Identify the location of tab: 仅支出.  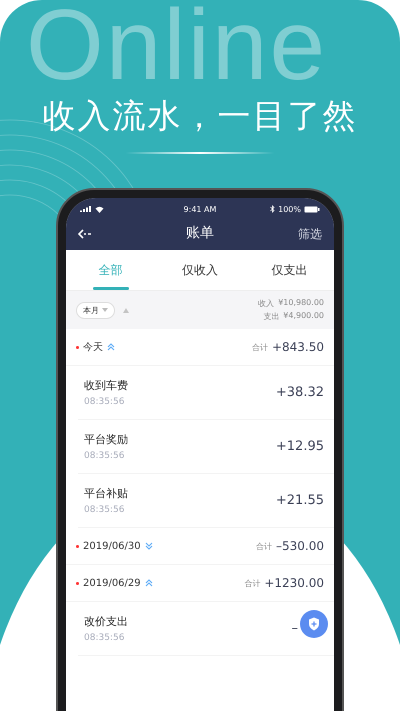
(289, 270).